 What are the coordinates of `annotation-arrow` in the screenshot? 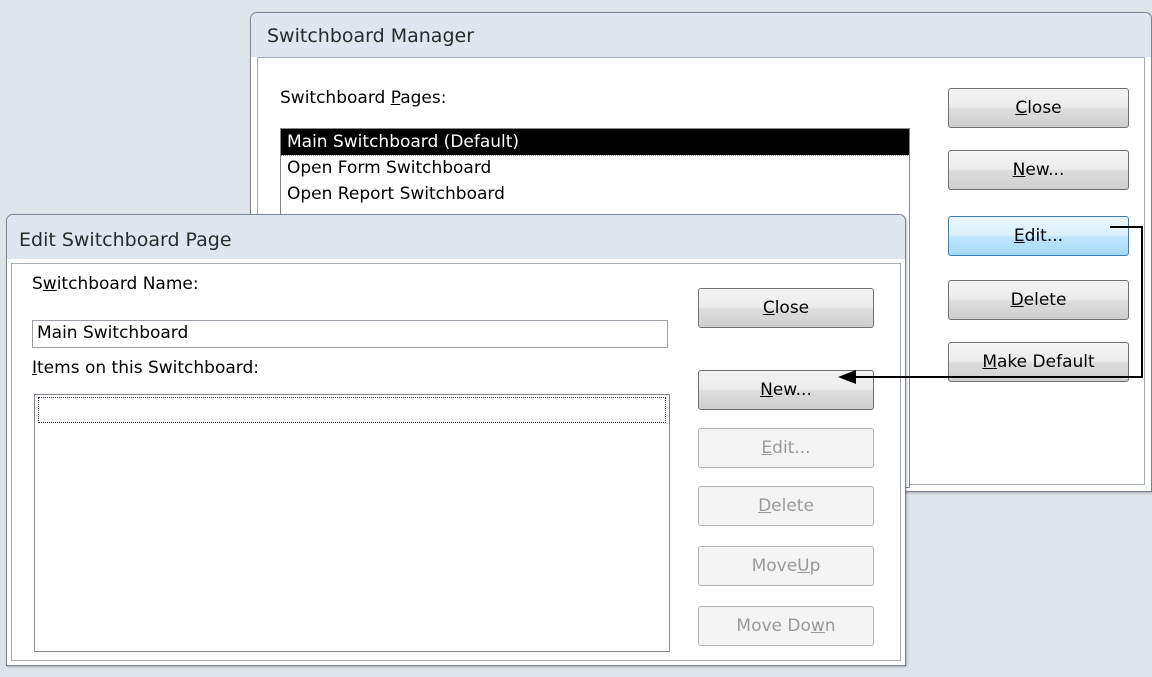 It's located at (990, 305).